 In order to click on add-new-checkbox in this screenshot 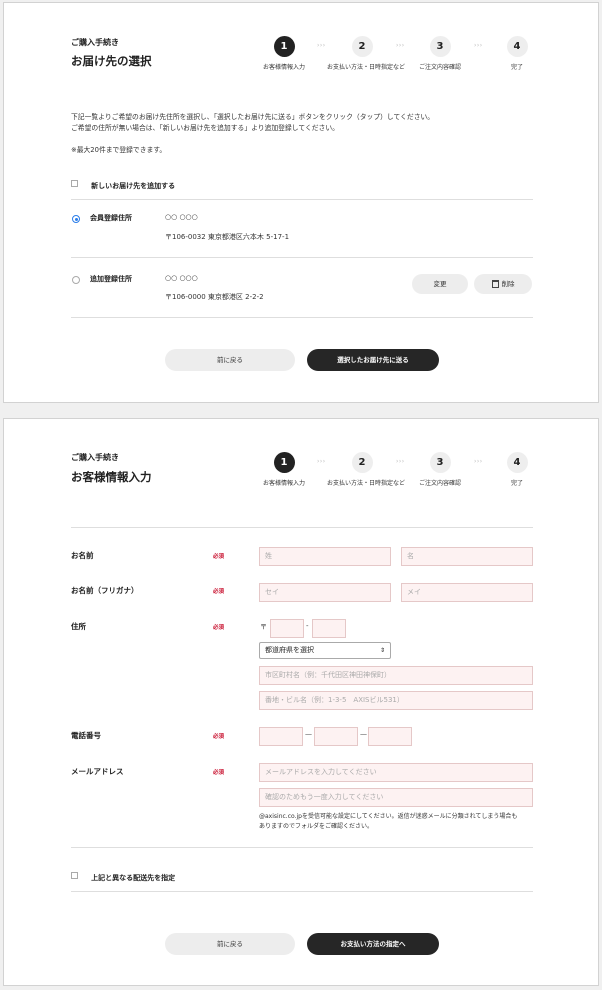, I will do `click(74, 183)`.